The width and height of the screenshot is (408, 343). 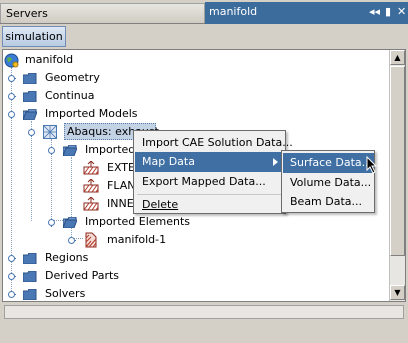 What do you see at coordinates (160, 204) in the screenshot?
I see `menu-item-delete-label: Delete` at bounding box center [160, 204].